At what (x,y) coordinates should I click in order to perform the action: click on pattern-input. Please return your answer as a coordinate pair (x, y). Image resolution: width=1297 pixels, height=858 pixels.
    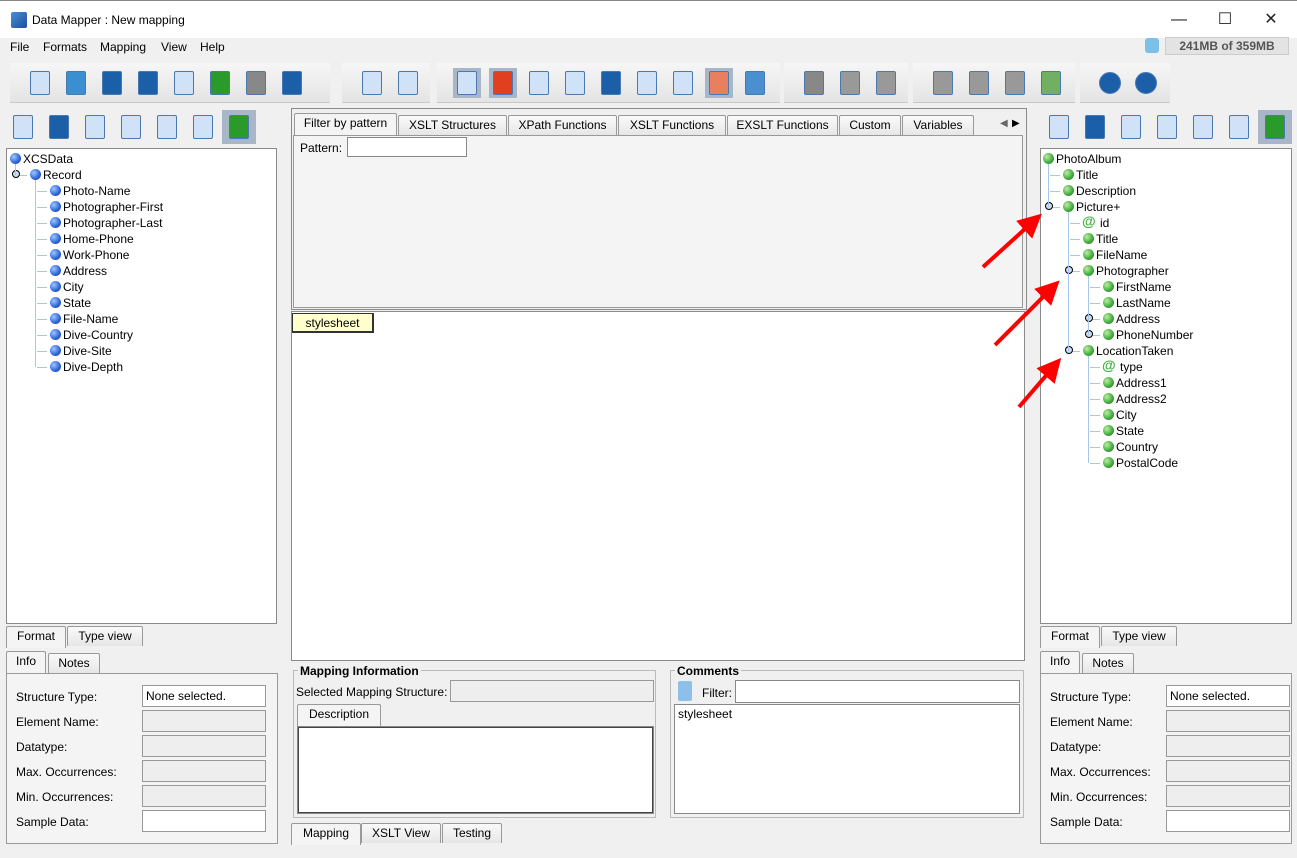
    Looking at the image, I should click on (407, 147).